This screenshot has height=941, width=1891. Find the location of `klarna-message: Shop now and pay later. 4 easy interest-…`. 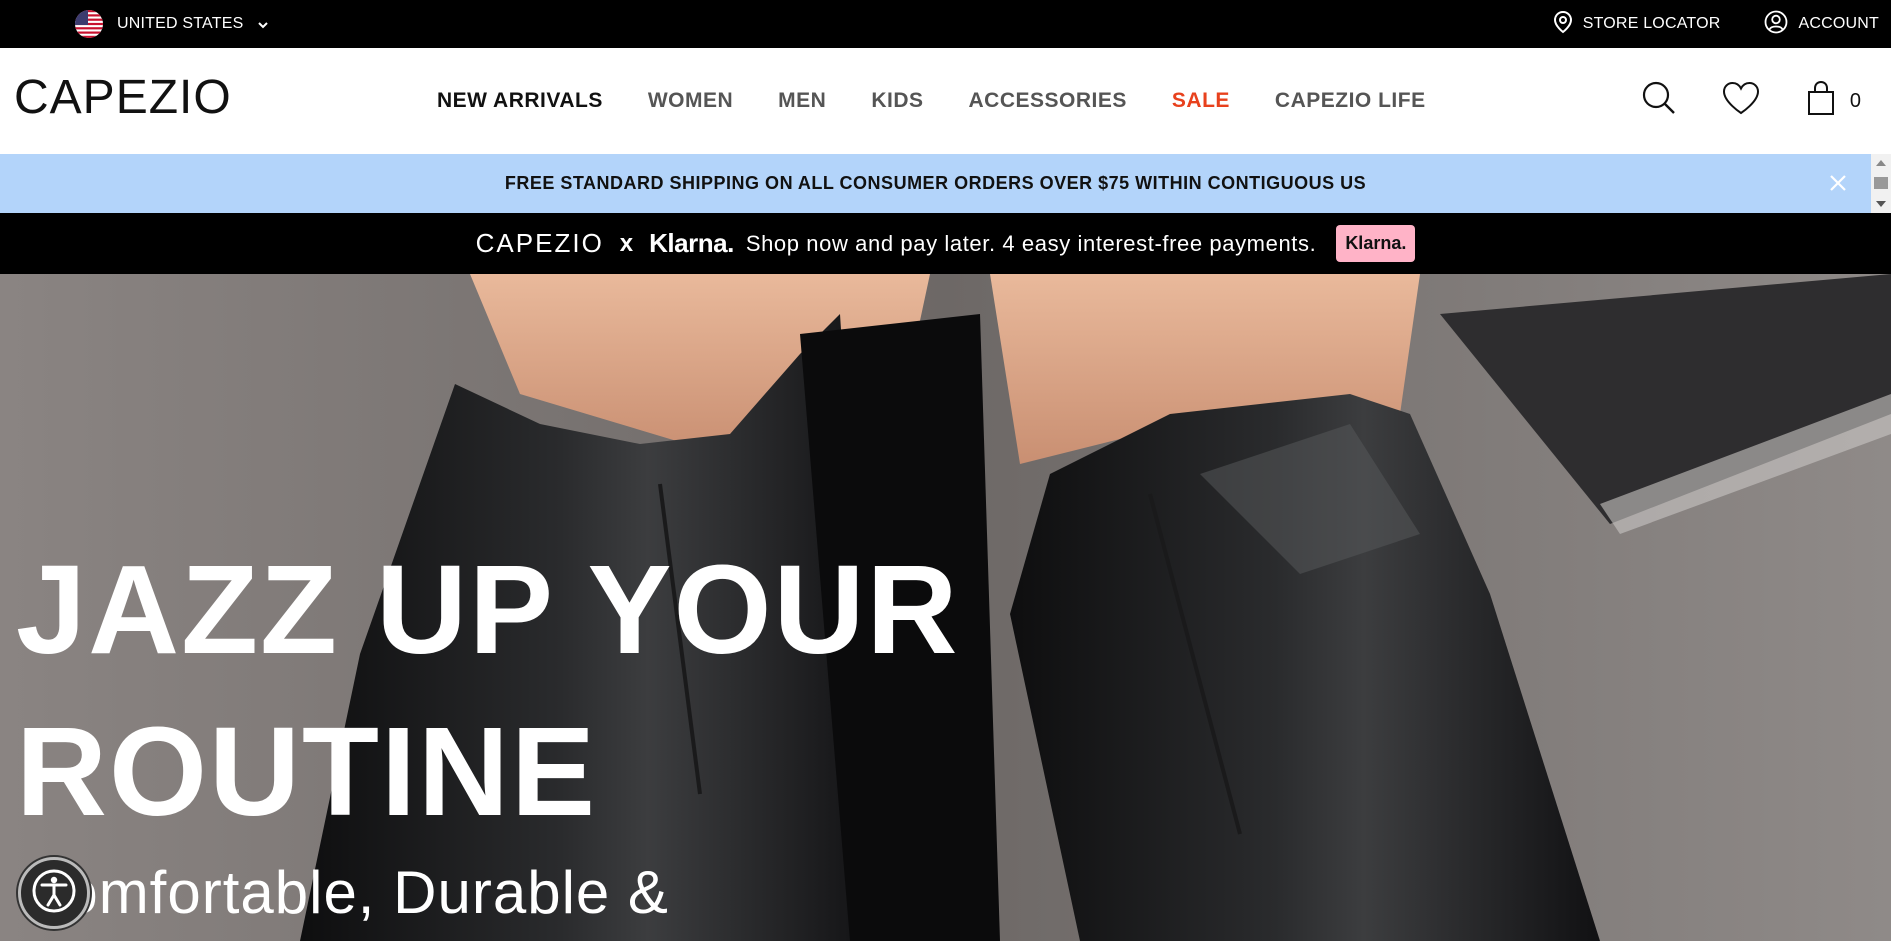

klarna-message: Shop now and pay later. 4 easy interest-… is located at coordinates (1031, 243).